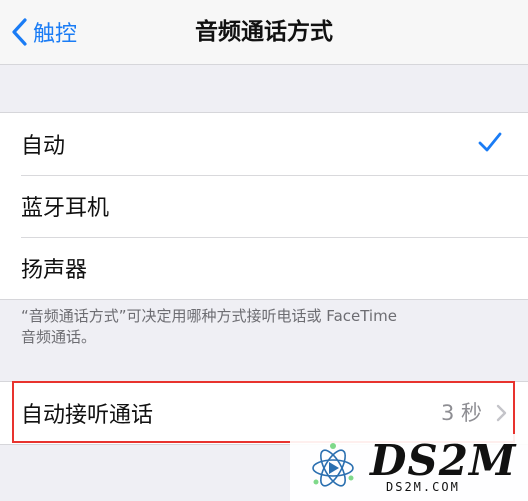 The height and width of the screenshot is (501, 528). Describe the element at coordinates (490, 142) in the screenshot. I see `checkmark-icon` at that location.